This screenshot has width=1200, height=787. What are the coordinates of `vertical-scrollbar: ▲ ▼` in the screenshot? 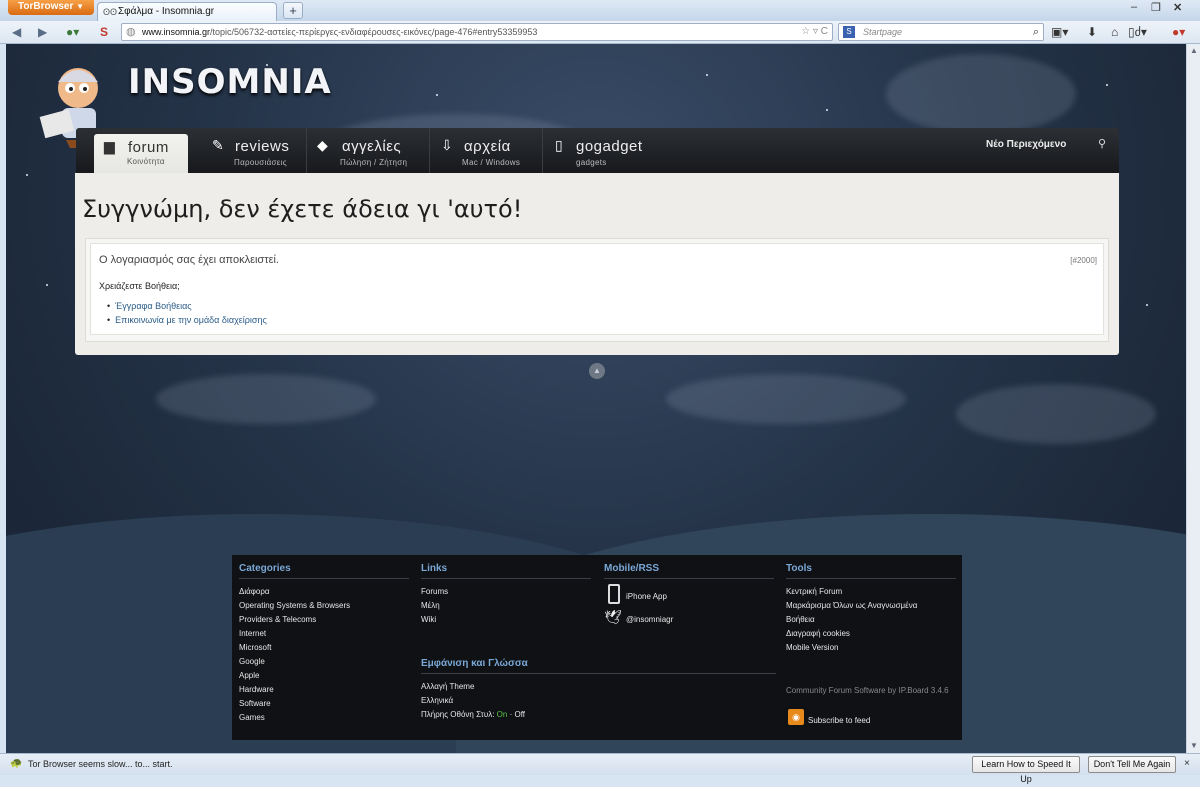 It's located at (1193, 398).